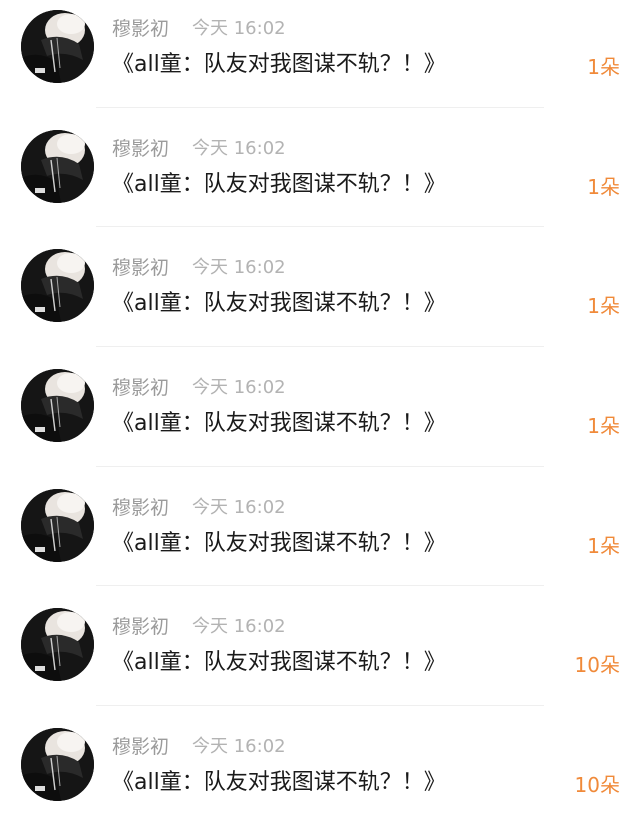 Image resolution: width=640 pixels, height=838 pixels. I want to click on list-item: 穆影初 今天 16:02 《all童：队友对我图谋不轨？！》 10朵, so click(320, 658).